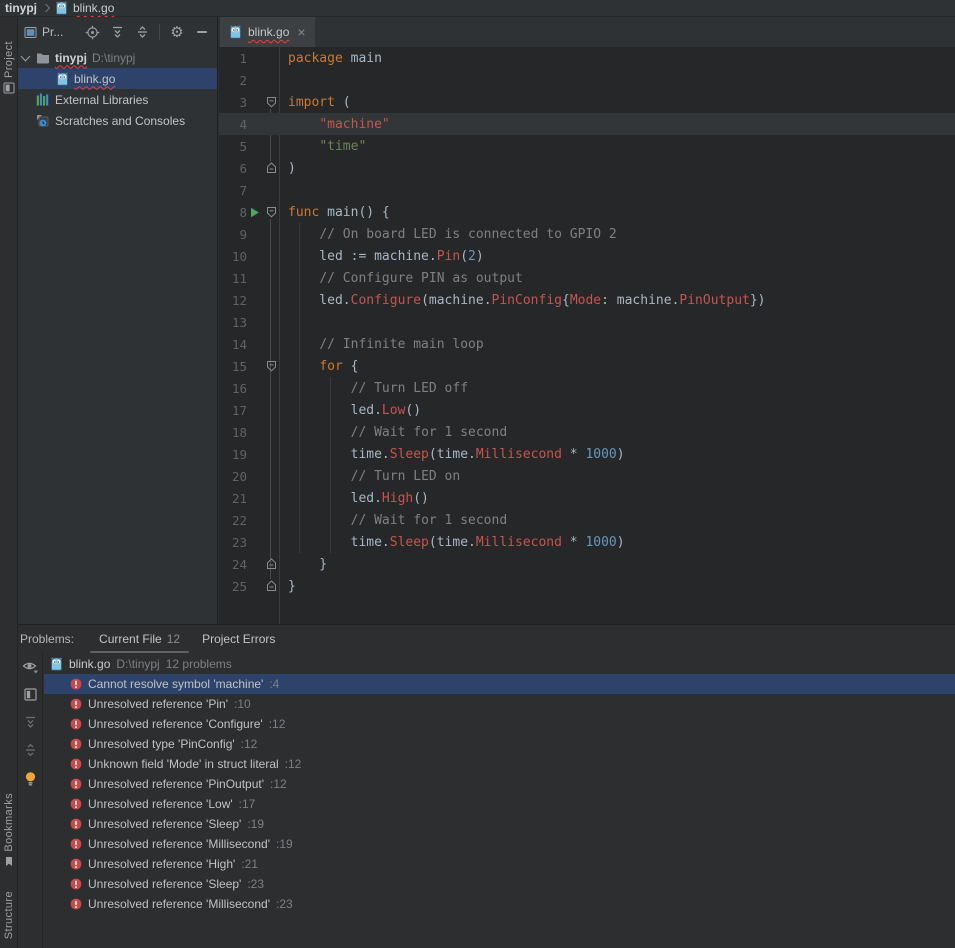 The height and width of the screenshot is (948, 955). What do you see at coordinates (239, 366) in the screenshot?
I see `line-number: 15` at bounding box center [239, 366].